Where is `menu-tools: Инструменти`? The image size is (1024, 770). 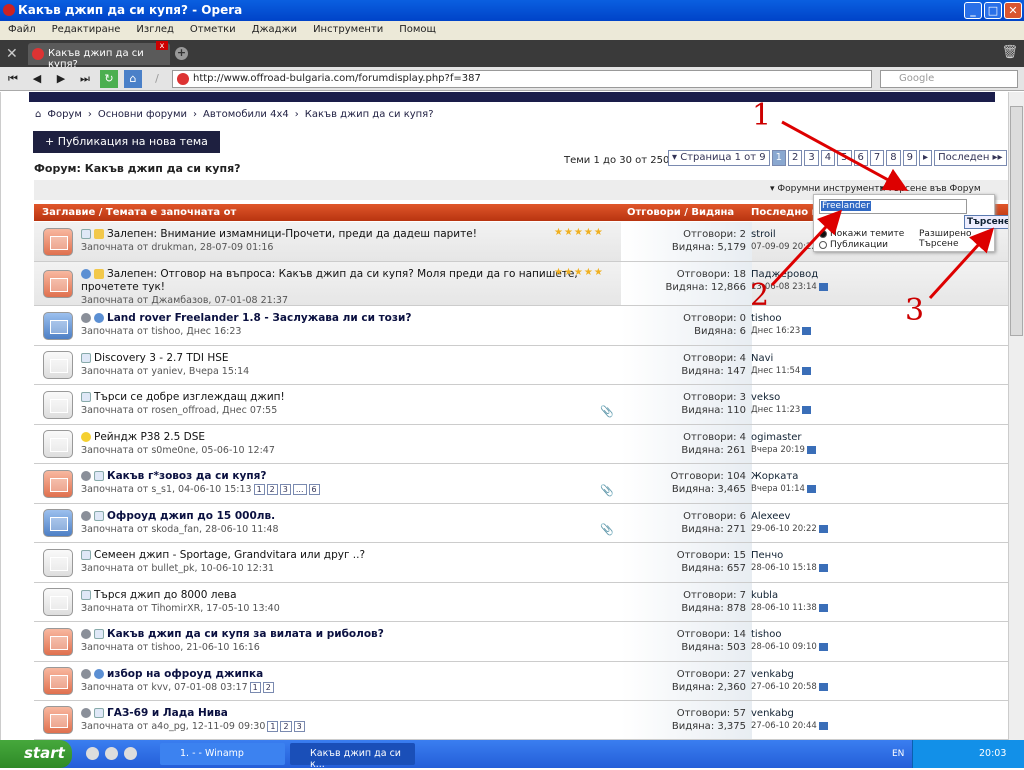
menu-tools: Инструменти is located at coordinates (348, 32).